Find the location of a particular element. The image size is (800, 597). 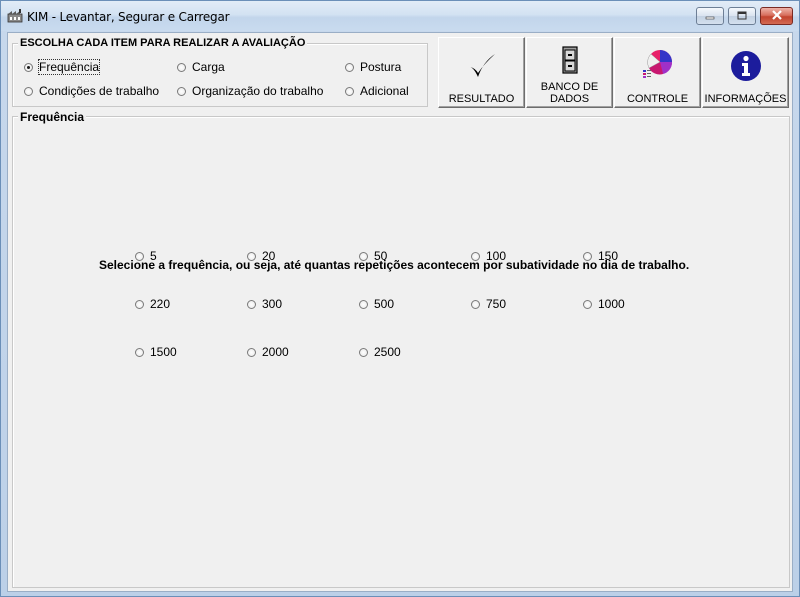

minimize-button is located at coordinates (710, 16).